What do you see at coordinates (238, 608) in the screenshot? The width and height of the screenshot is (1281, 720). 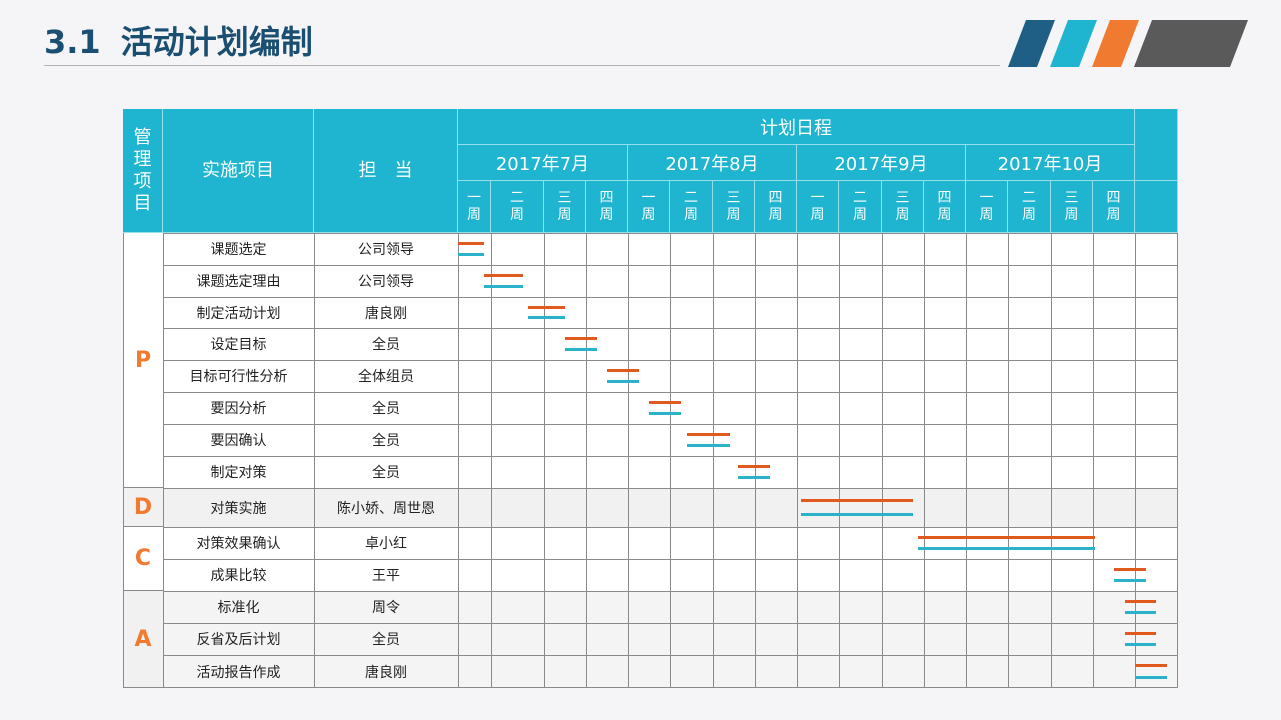 I see `task-item: 标准化` at bounding box center [238, 608].